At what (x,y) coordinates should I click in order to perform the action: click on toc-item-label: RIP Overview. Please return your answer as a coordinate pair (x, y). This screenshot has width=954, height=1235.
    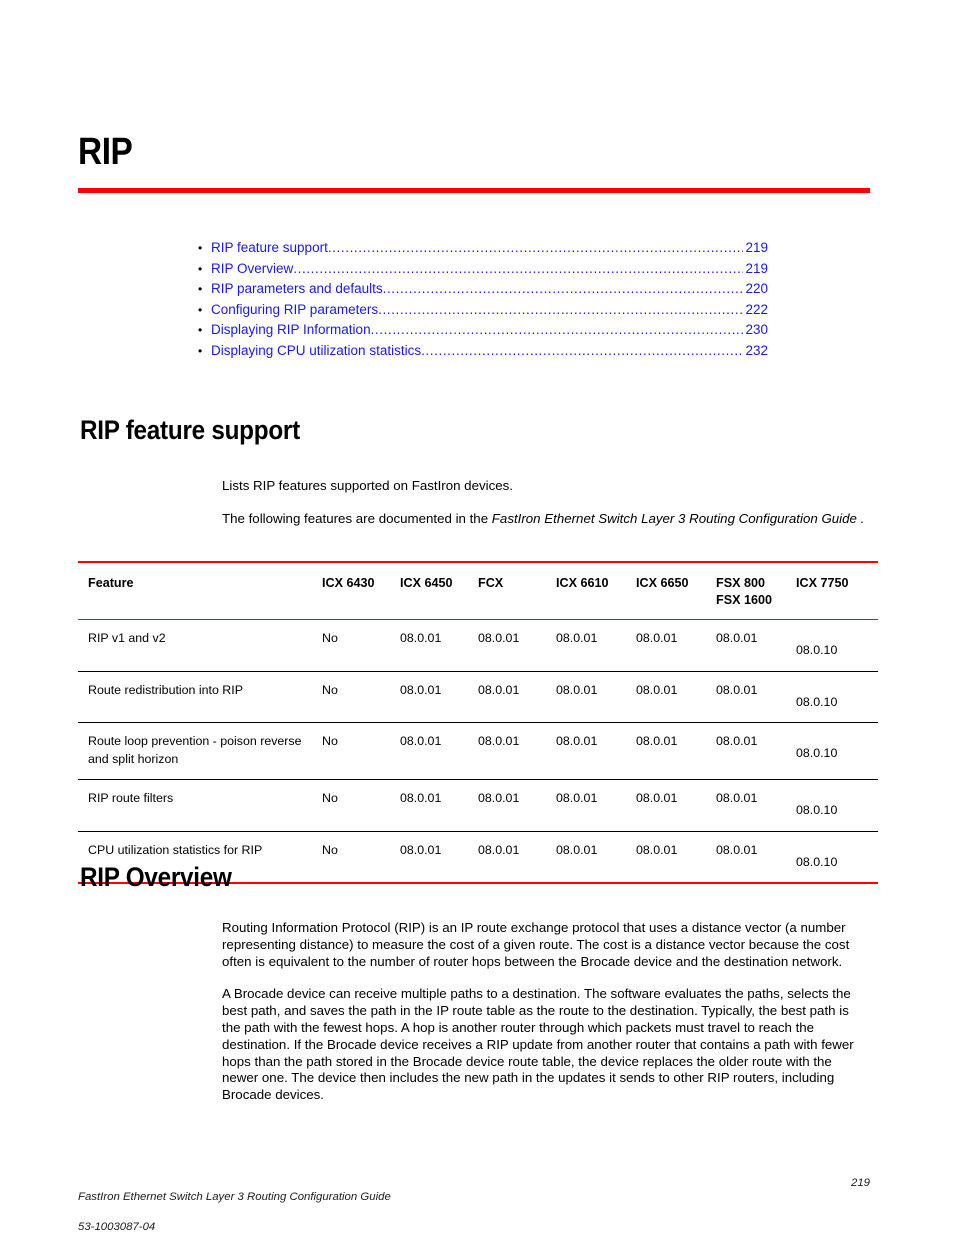
    Looking at the image, I should click on (252, 269).